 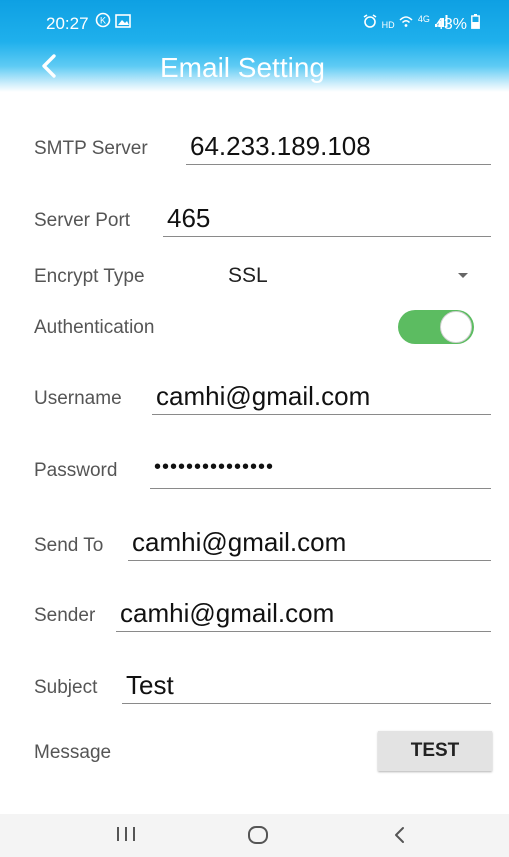 What do you see at coordinates (372, 22) in the screenshot?
I see `alarm-icon` at bounding box center [372, 22].